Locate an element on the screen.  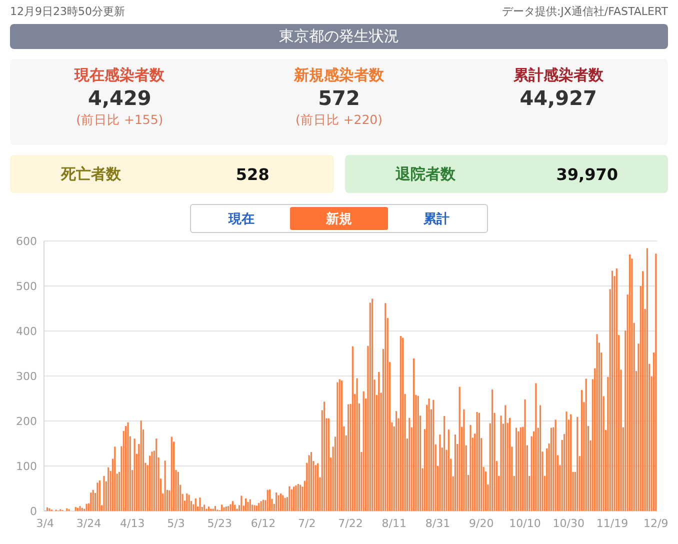
stat-label: 新規感染者数 is located at coordinates (339, 75).